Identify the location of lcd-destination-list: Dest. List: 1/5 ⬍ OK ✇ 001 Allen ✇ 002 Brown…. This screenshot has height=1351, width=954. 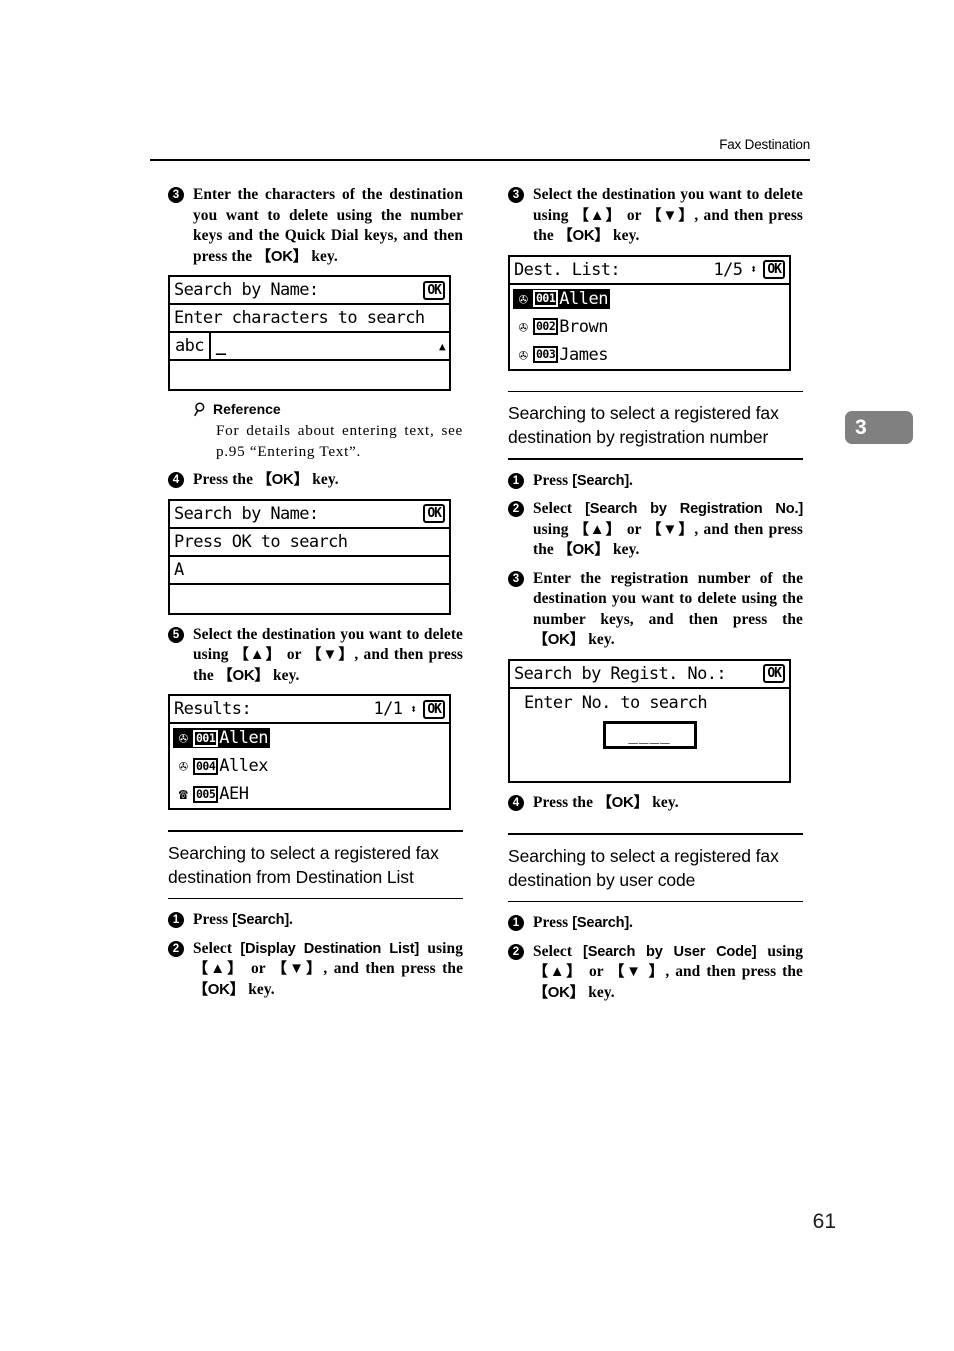
(649, 312).